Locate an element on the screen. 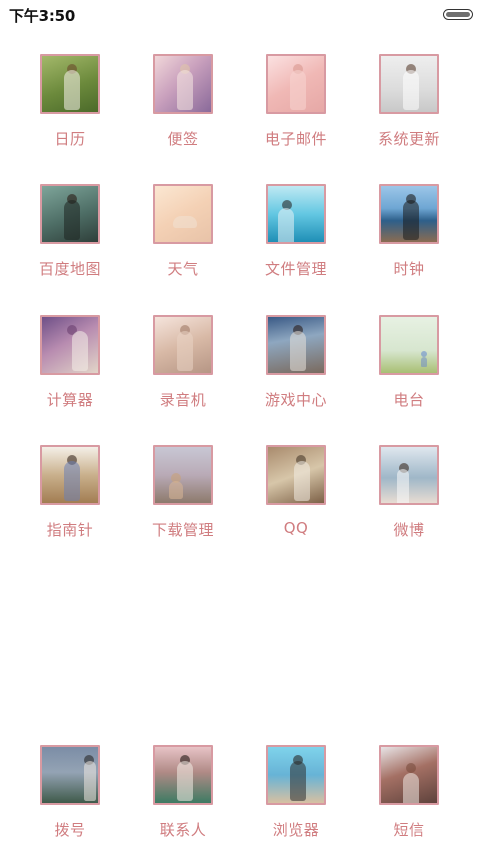 Image resolution: width=480 pixels, height=855 pixels. dock-contacts: 联系人 is located at coordinates (183, 800).